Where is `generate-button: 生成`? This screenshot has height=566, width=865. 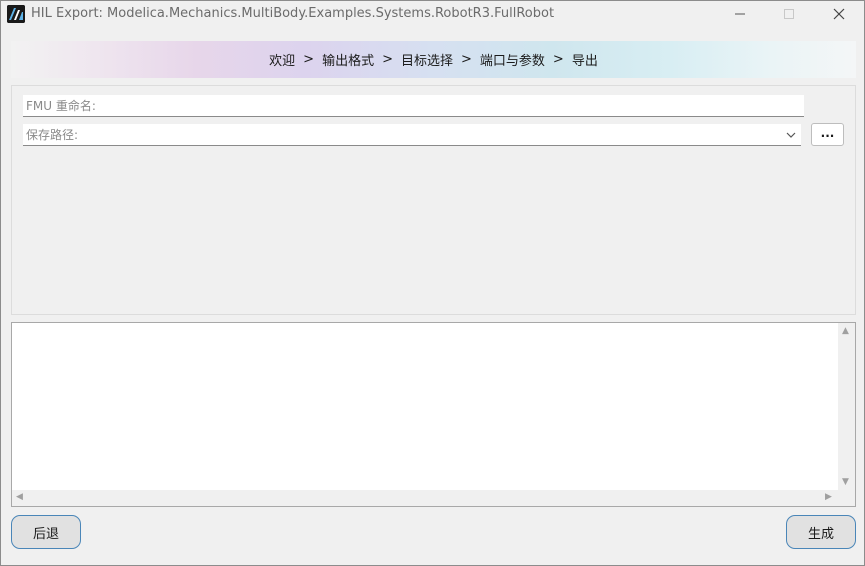
generate-button: 生成 is located at coordinates (821, 532).